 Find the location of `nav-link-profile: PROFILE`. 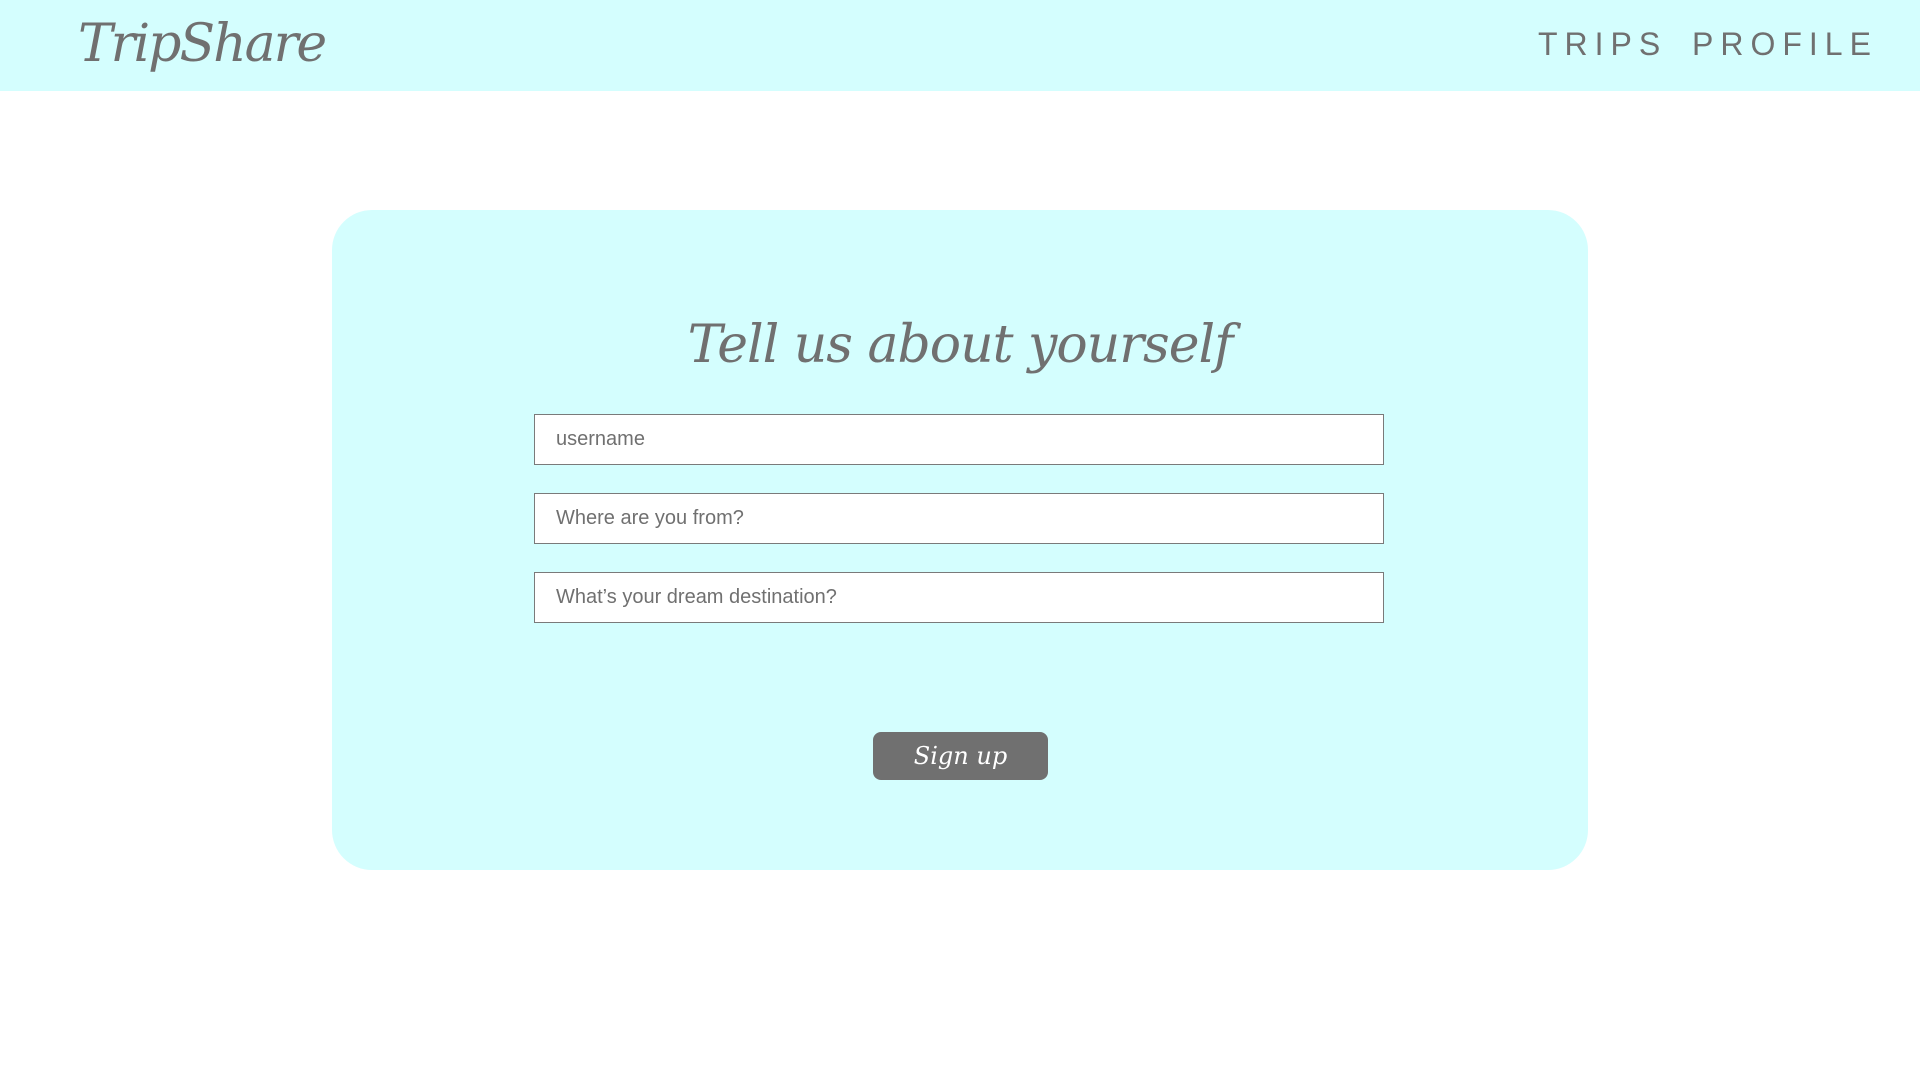

nav-link-profile: PROFILE is located at coordinates (1785, 44).